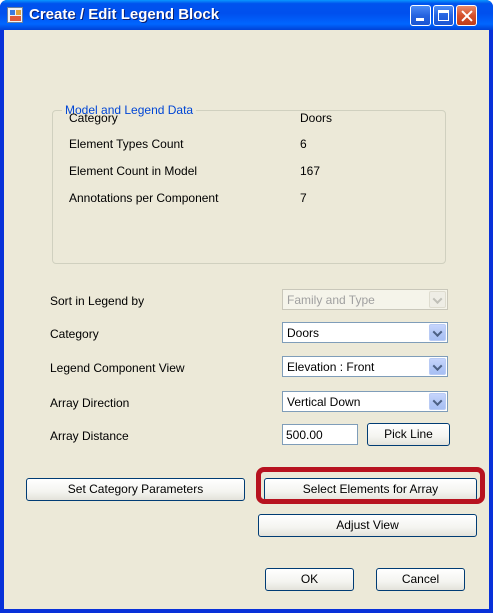 Image resolution: width=493 pixels, height=613 pixels. Describe the element at coordinates (365, 332) in the screenshot. I see `category-select: Doors` at that location.